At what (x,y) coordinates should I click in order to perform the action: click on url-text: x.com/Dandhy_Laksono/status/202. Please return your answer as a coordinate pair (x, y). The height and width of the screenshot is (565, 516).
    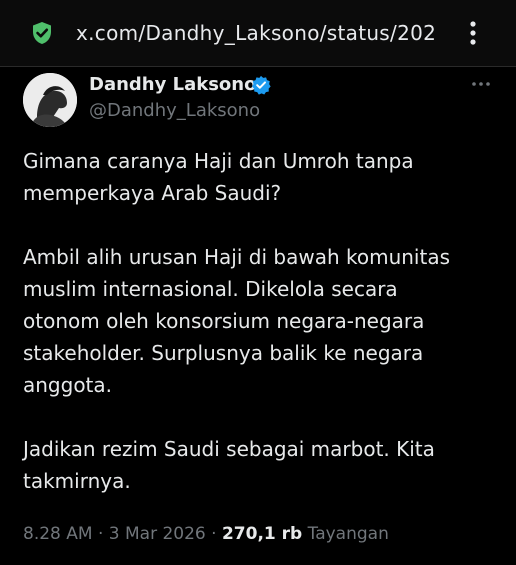
    Looking at the image, I should click on (264, 33).